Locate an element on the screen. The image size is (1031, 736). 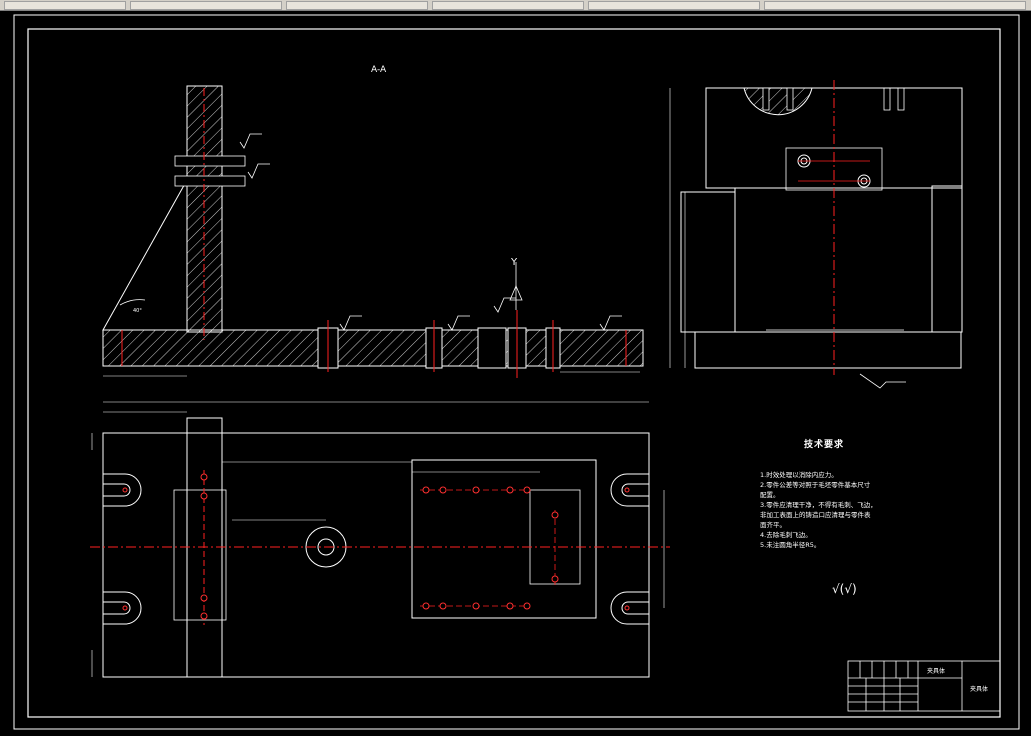
requirement-item: 4.去除毛刺飞边。 is located at coordinates (786, 535).